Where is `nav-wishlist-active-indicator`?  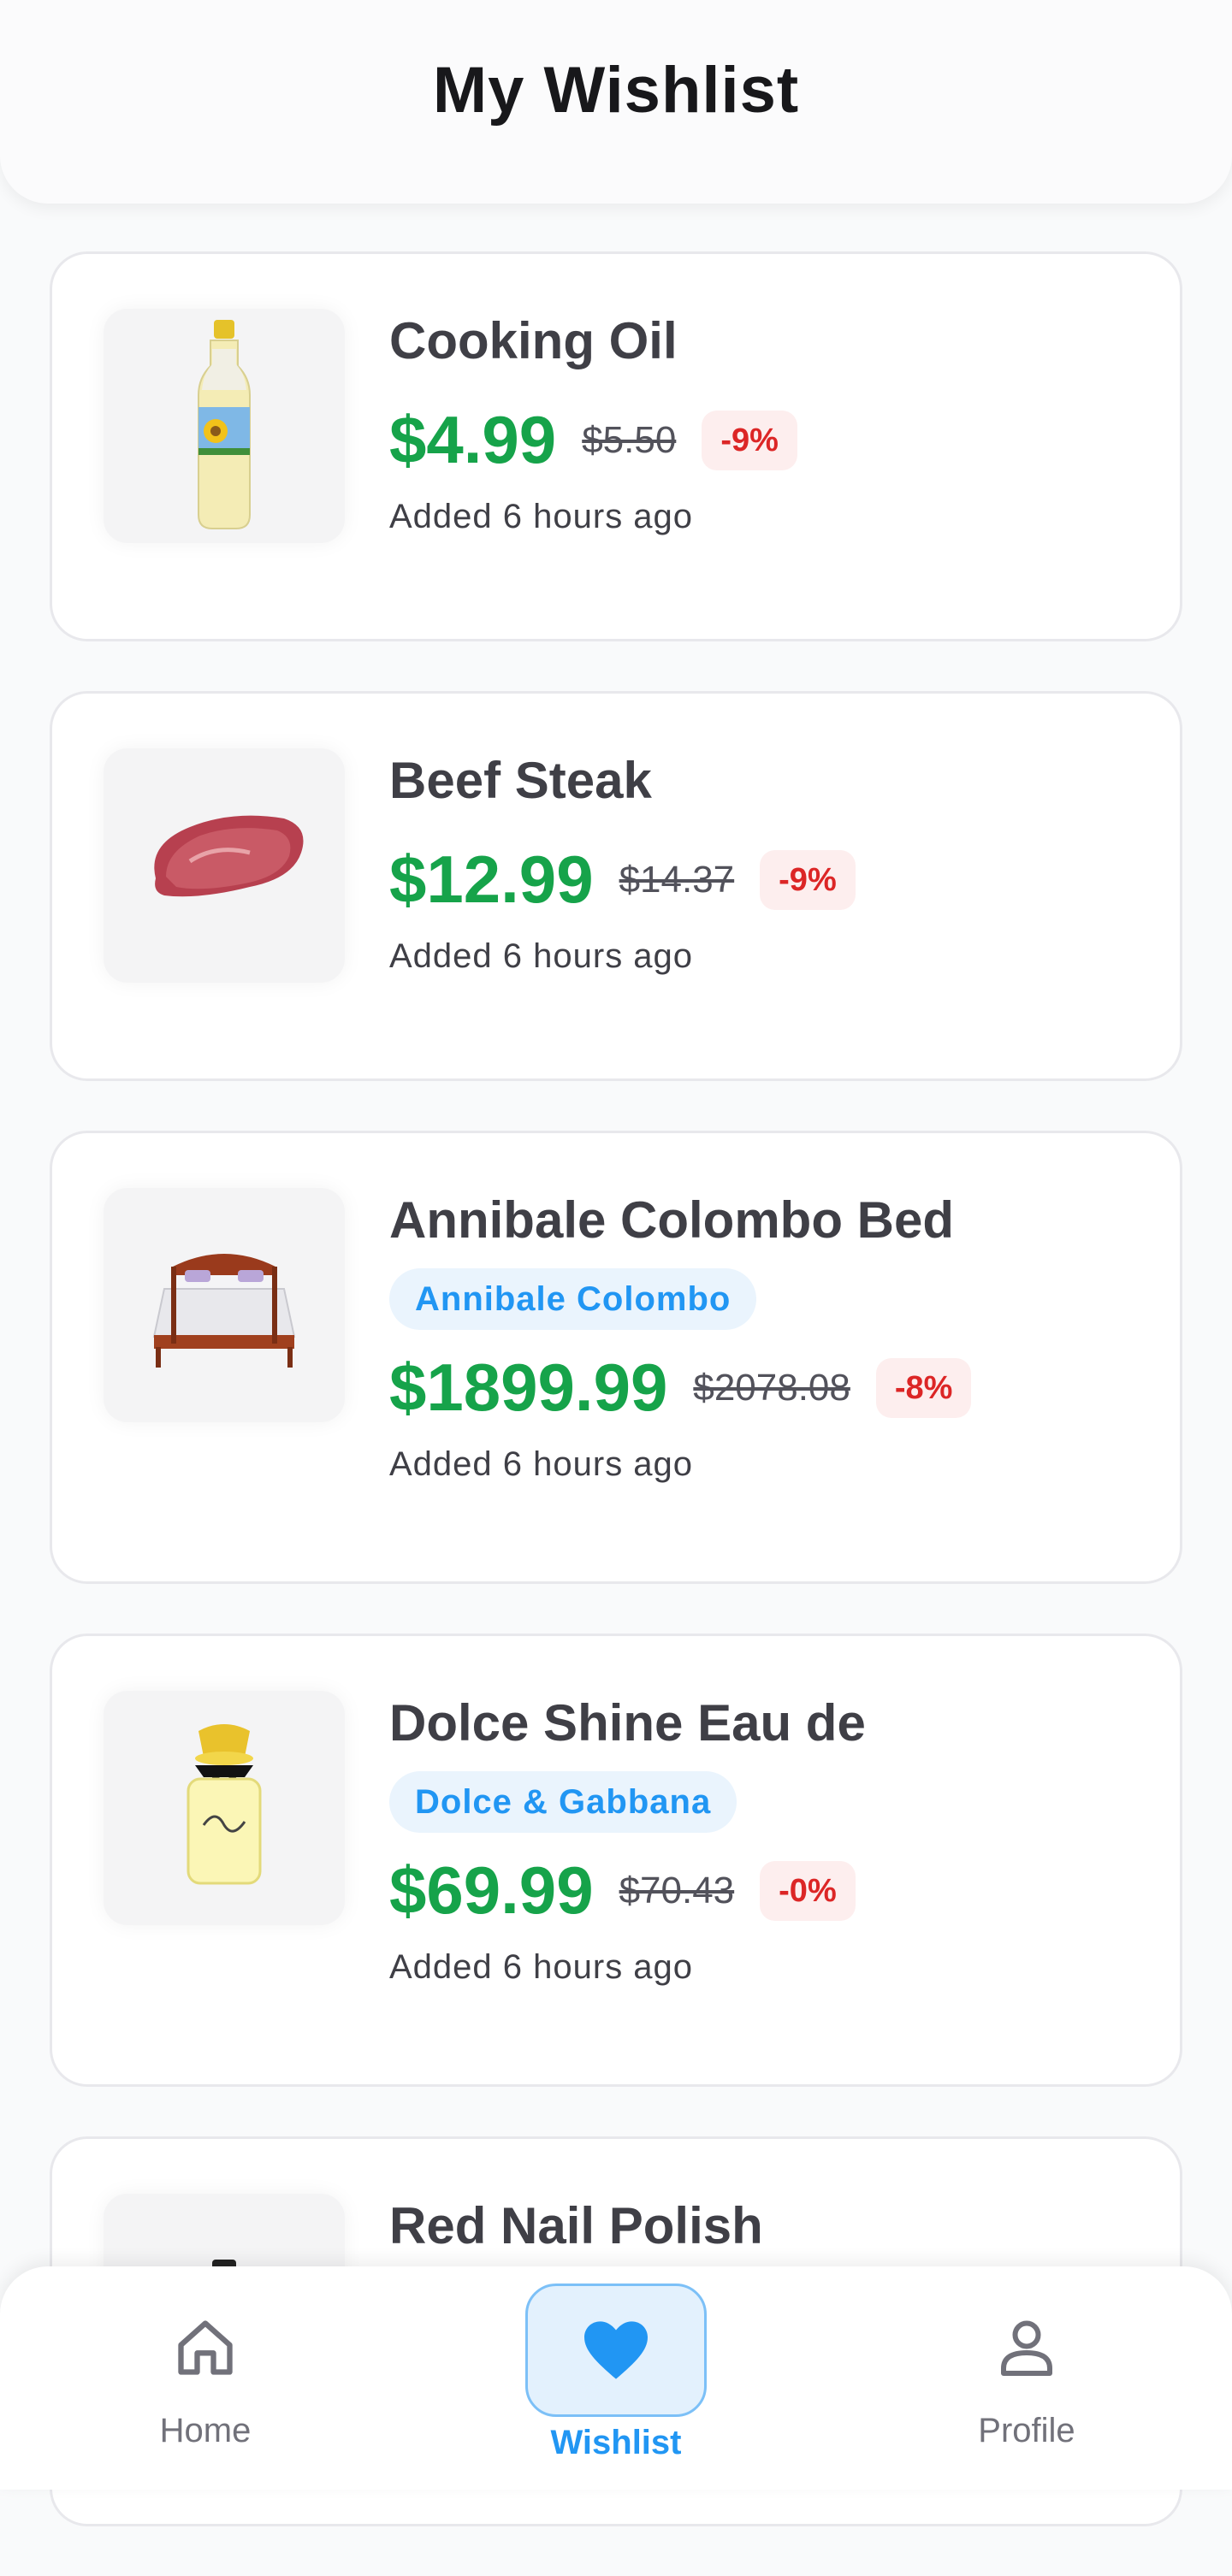
nav-wishlist-active-indicator is located at coordinates (616, 2350).